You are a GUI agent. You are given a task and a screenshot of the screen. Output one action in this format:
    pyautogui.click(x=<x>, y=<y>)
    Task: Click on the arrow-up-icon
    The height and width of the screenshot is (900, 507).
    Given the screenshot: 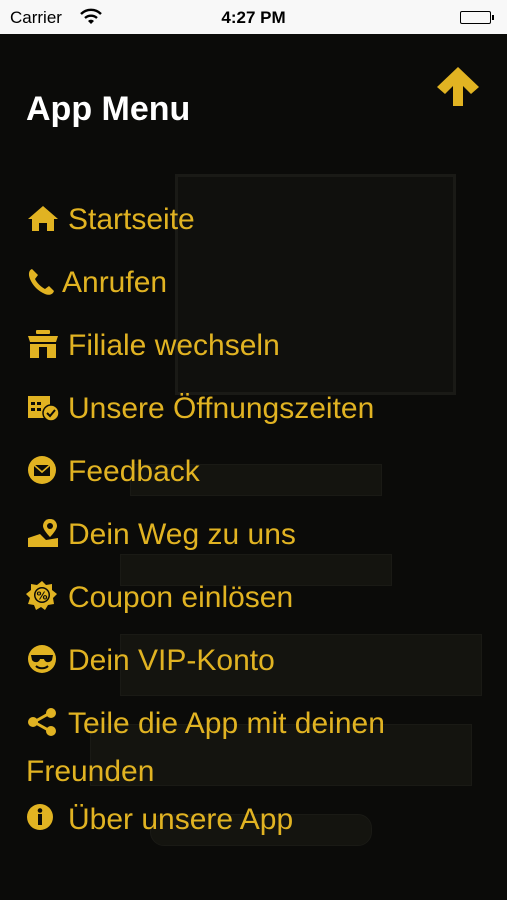 What is the action you would take?
    pyautogui.click(x=458, y=86)
    